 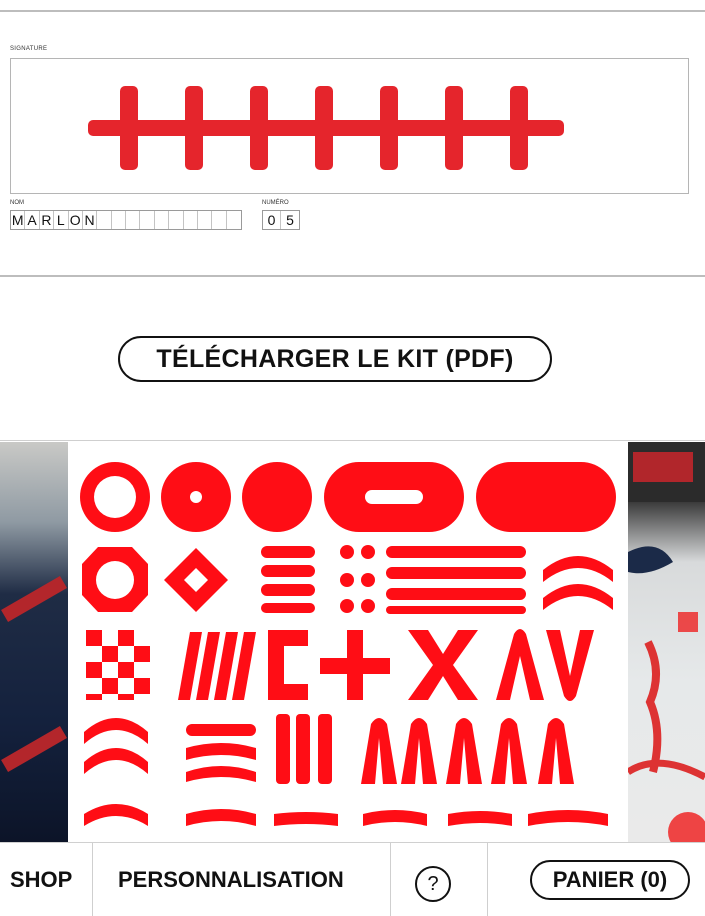 I want to click on name-field: MARLON, so click(x=126, y=220).